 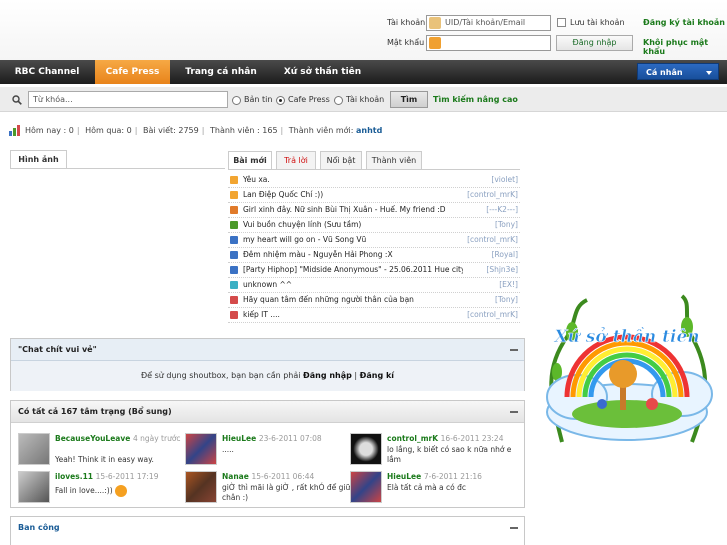 I want to click on advanced-search-link: Tìm kiếm nâng cao, so click(x=475, y=99).